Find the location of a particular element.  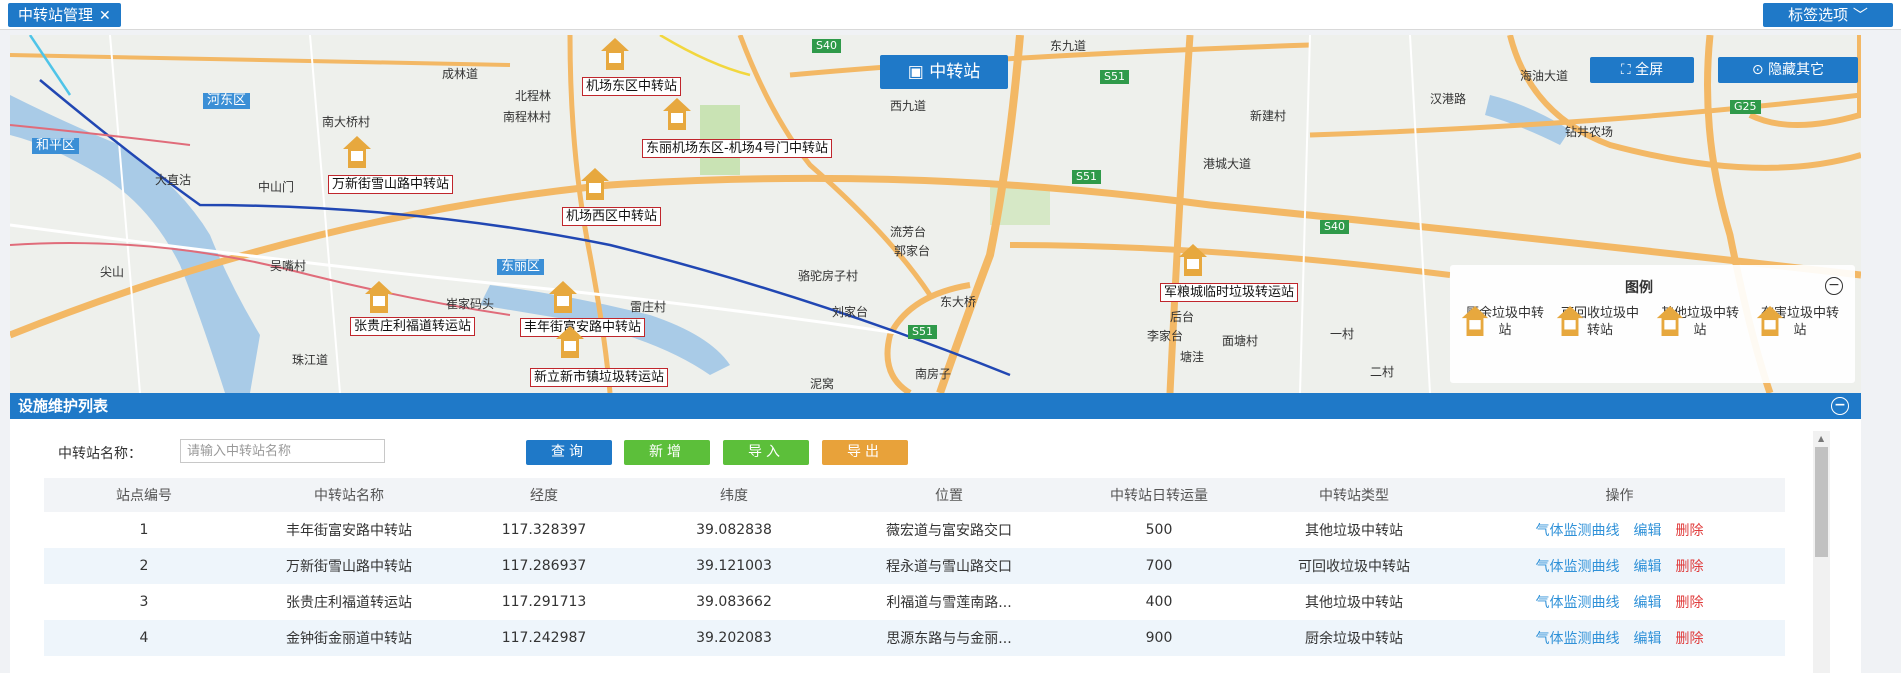

cell-vol: 700 is located at coordinates (1159, 566).